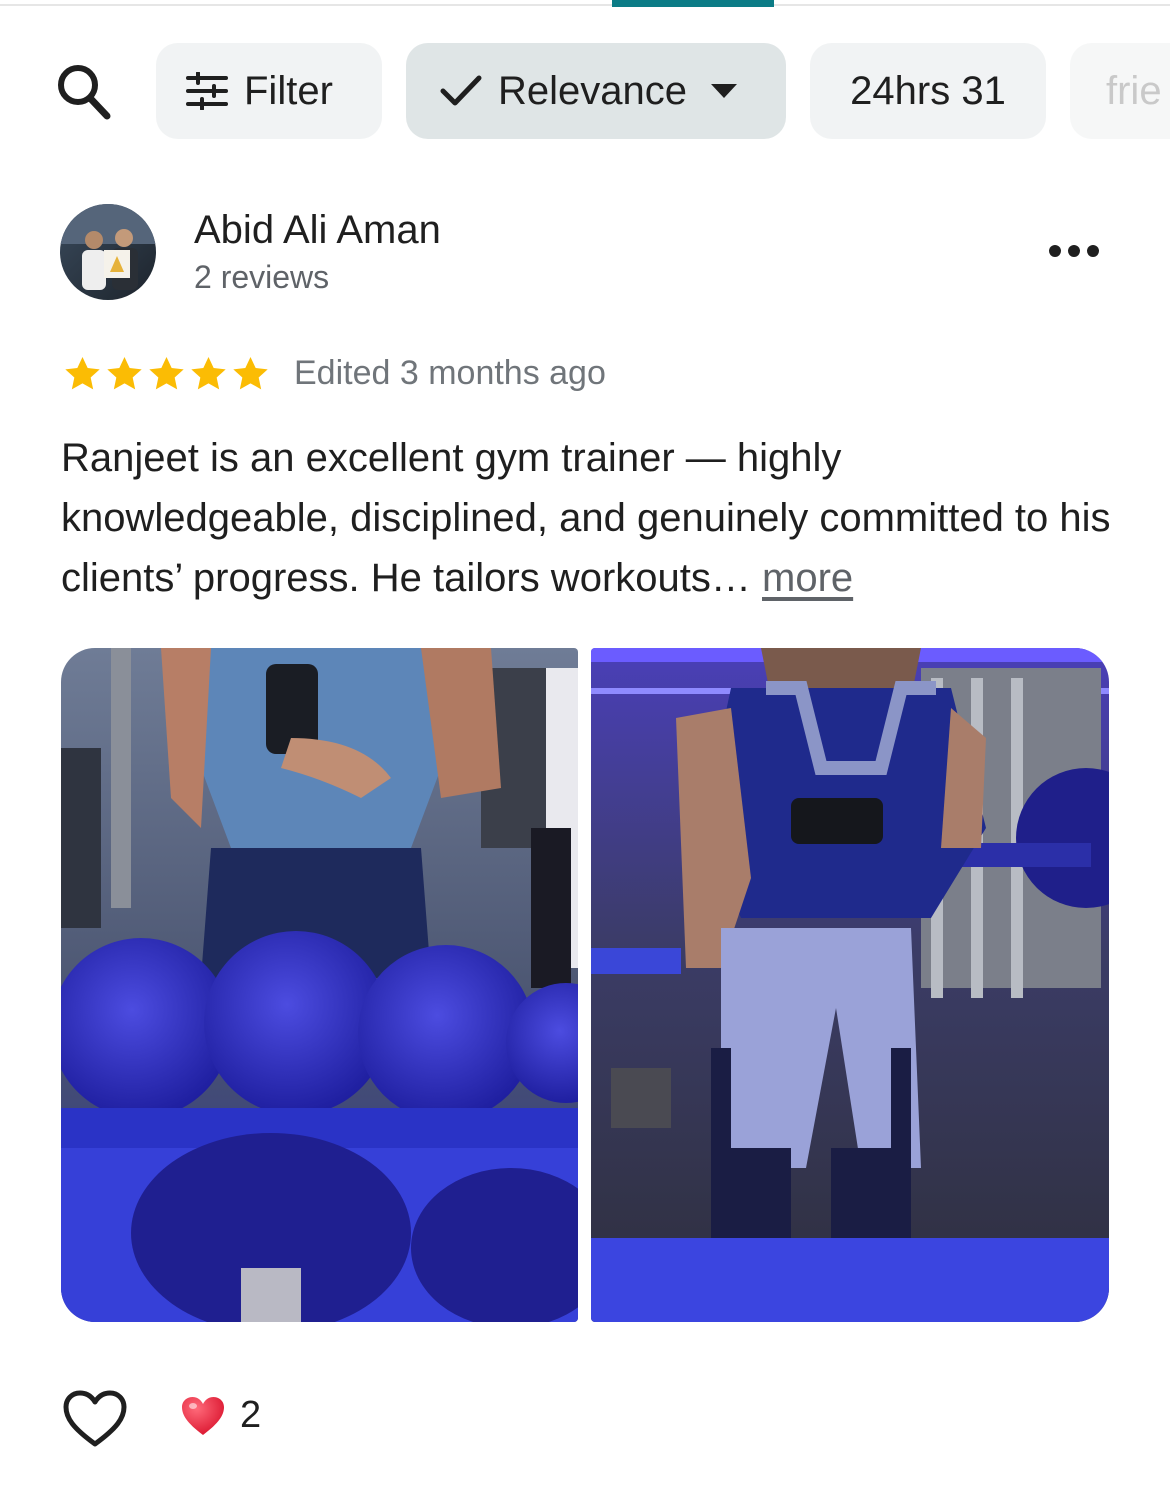  I want to click on like-button, so click(95, 1419).